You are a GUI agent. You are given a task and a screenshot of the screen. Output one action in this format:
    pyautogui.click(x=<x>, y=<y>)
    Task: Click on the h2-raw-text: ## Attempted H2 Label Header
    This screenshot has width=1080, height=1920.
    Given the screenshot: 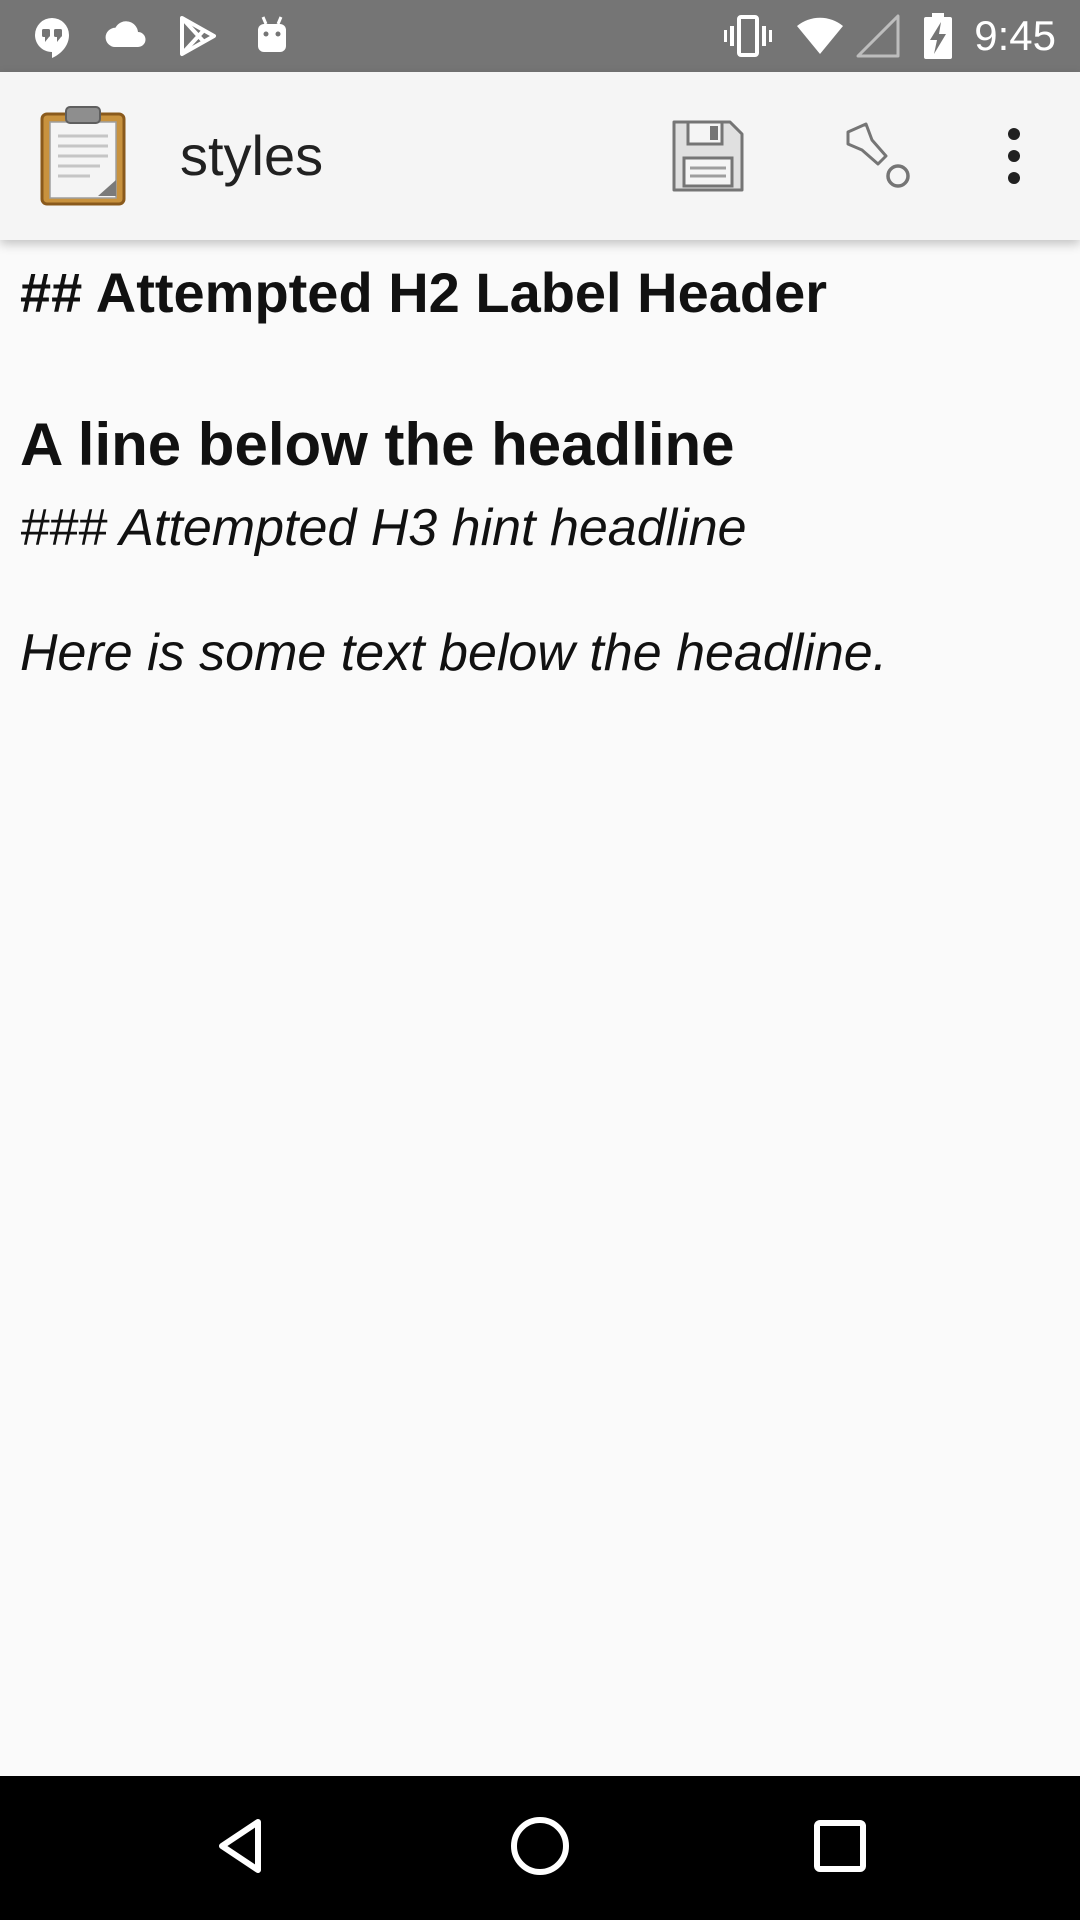 What is the action you would take?
    pyautogui.click(x=424, y=292)
    